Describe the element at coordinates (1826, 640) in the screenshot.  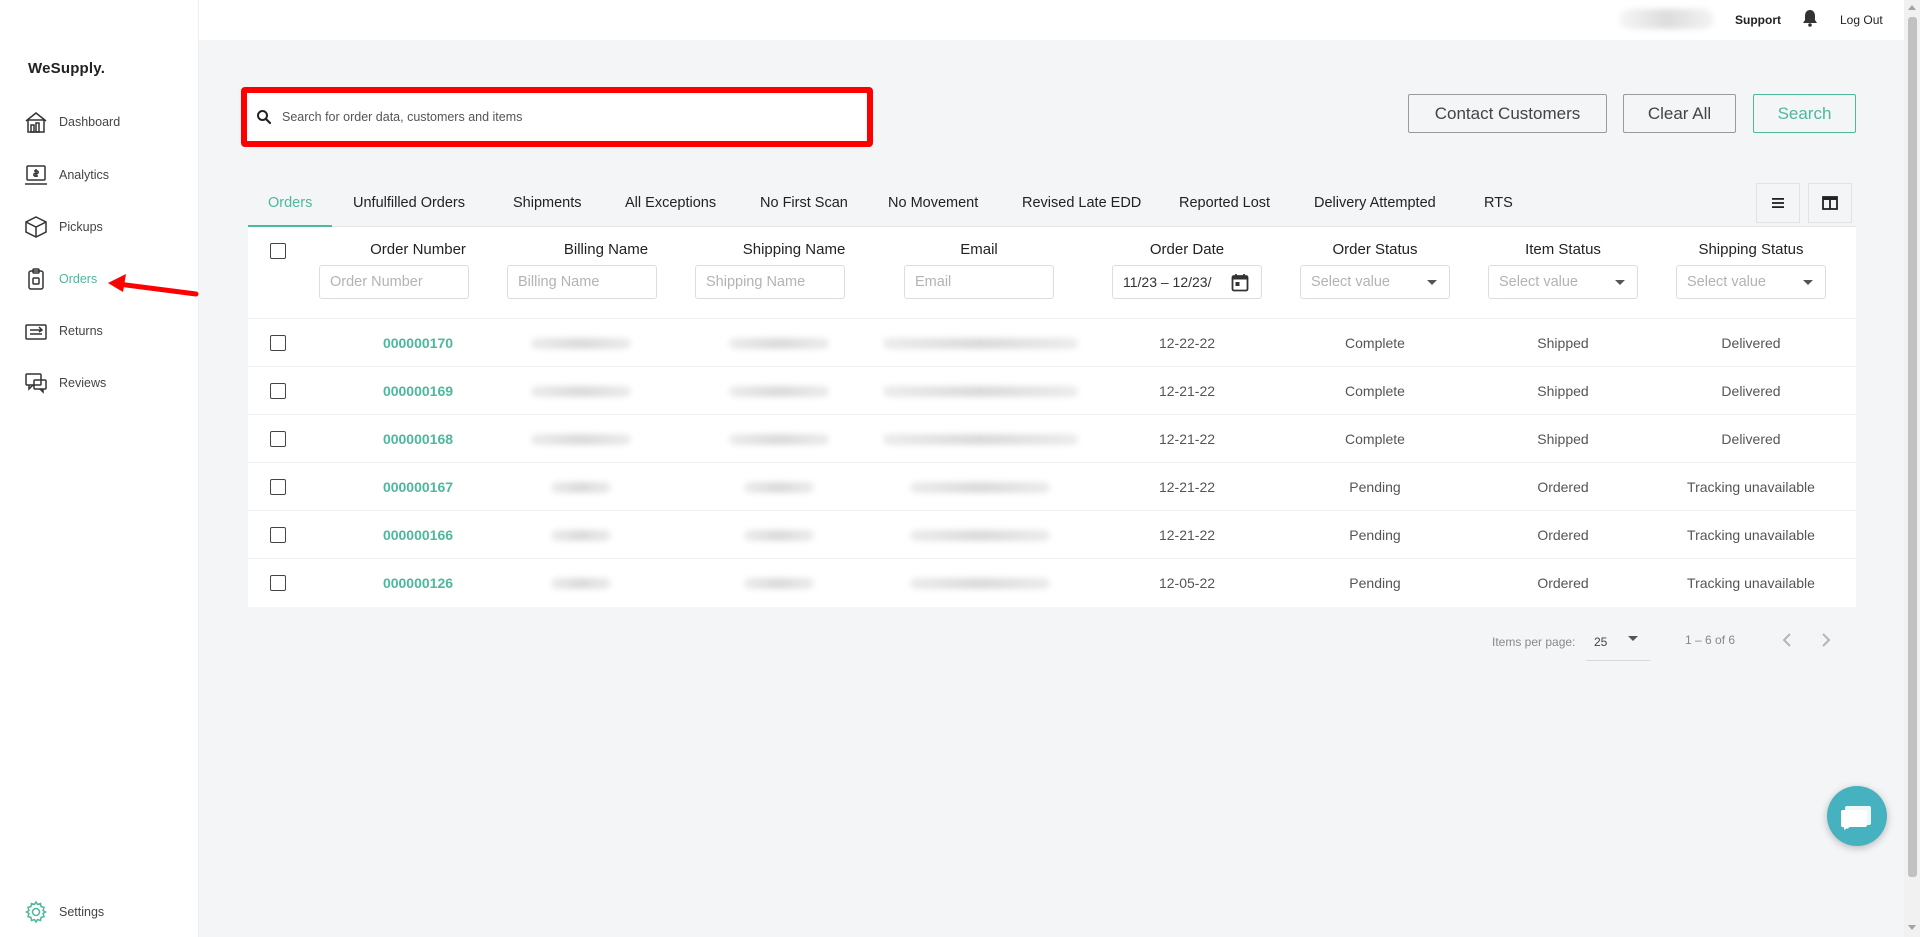
I see `next-page-icon` at that location.